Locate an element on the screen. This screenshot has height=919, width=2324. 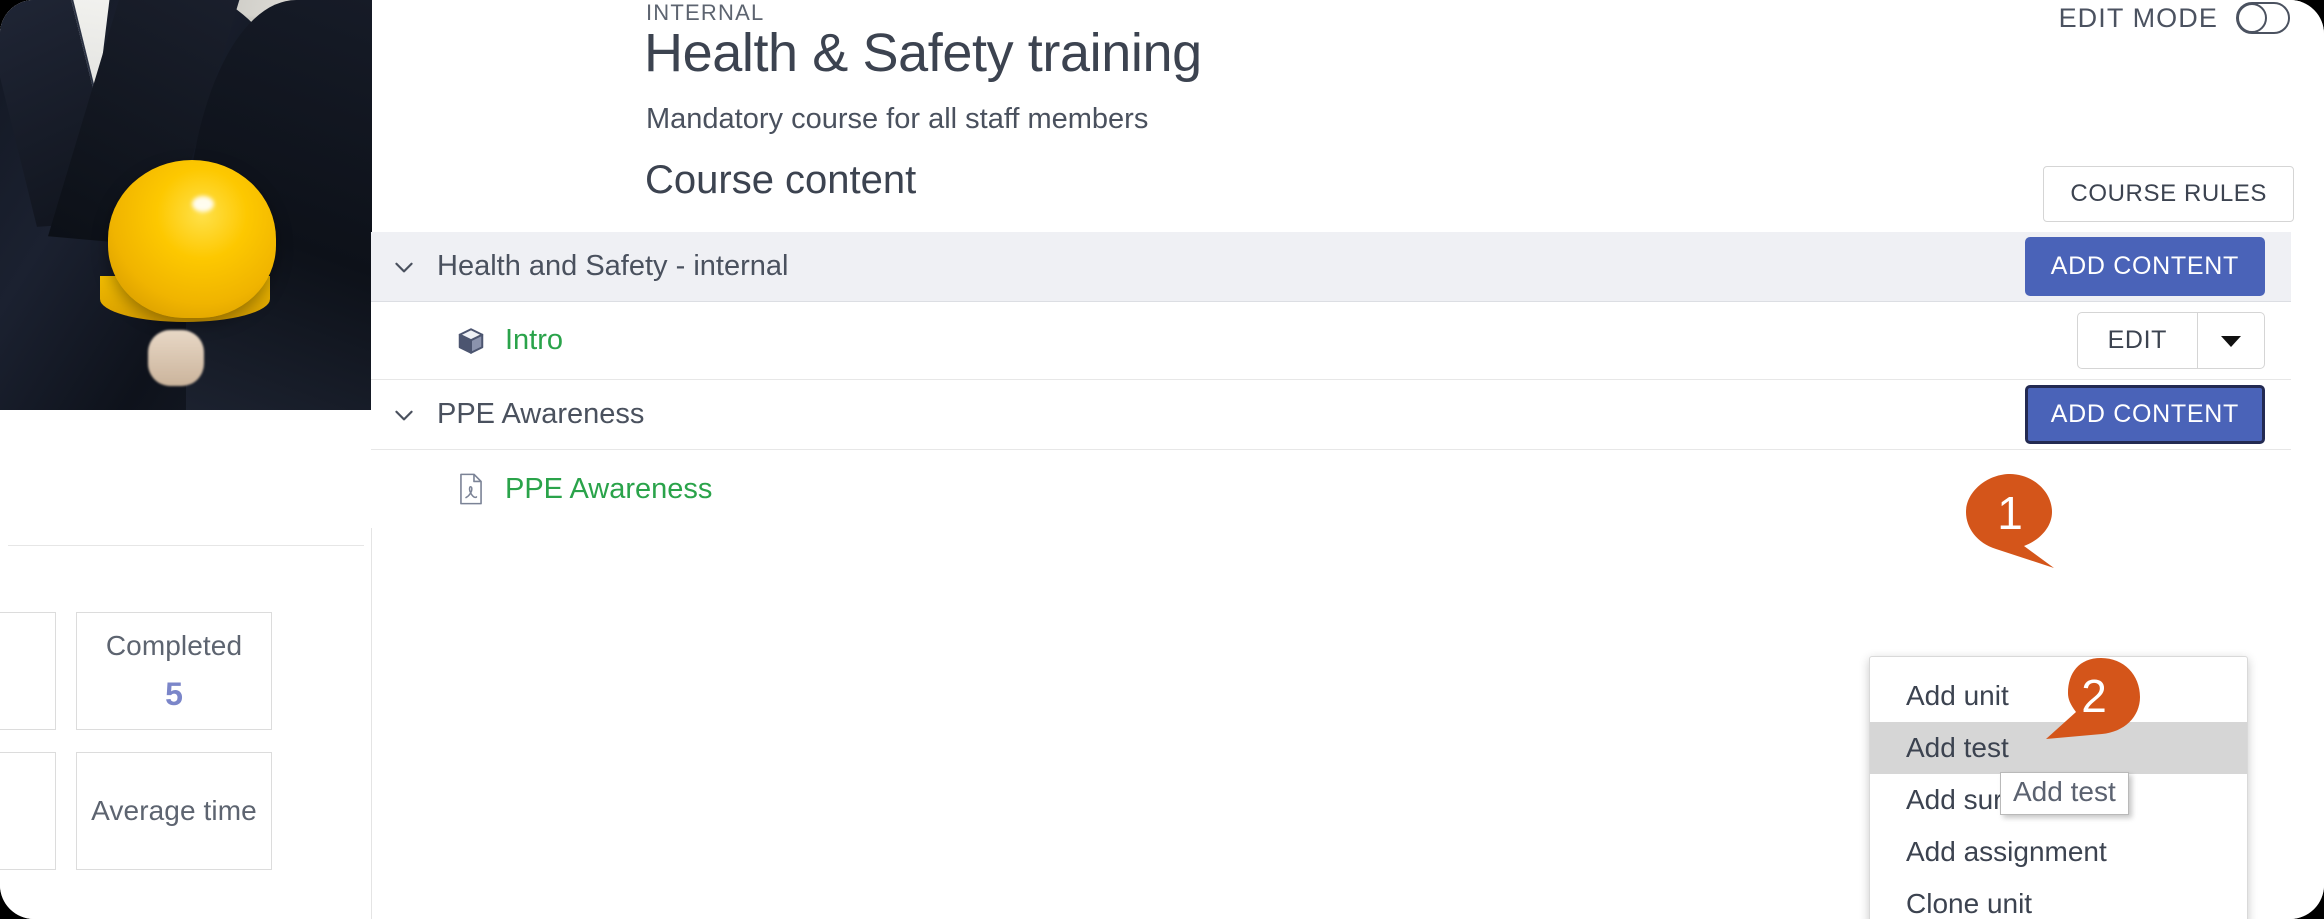
edit-mode-label: EDIT MODE is located at coordinates (2138, 17).